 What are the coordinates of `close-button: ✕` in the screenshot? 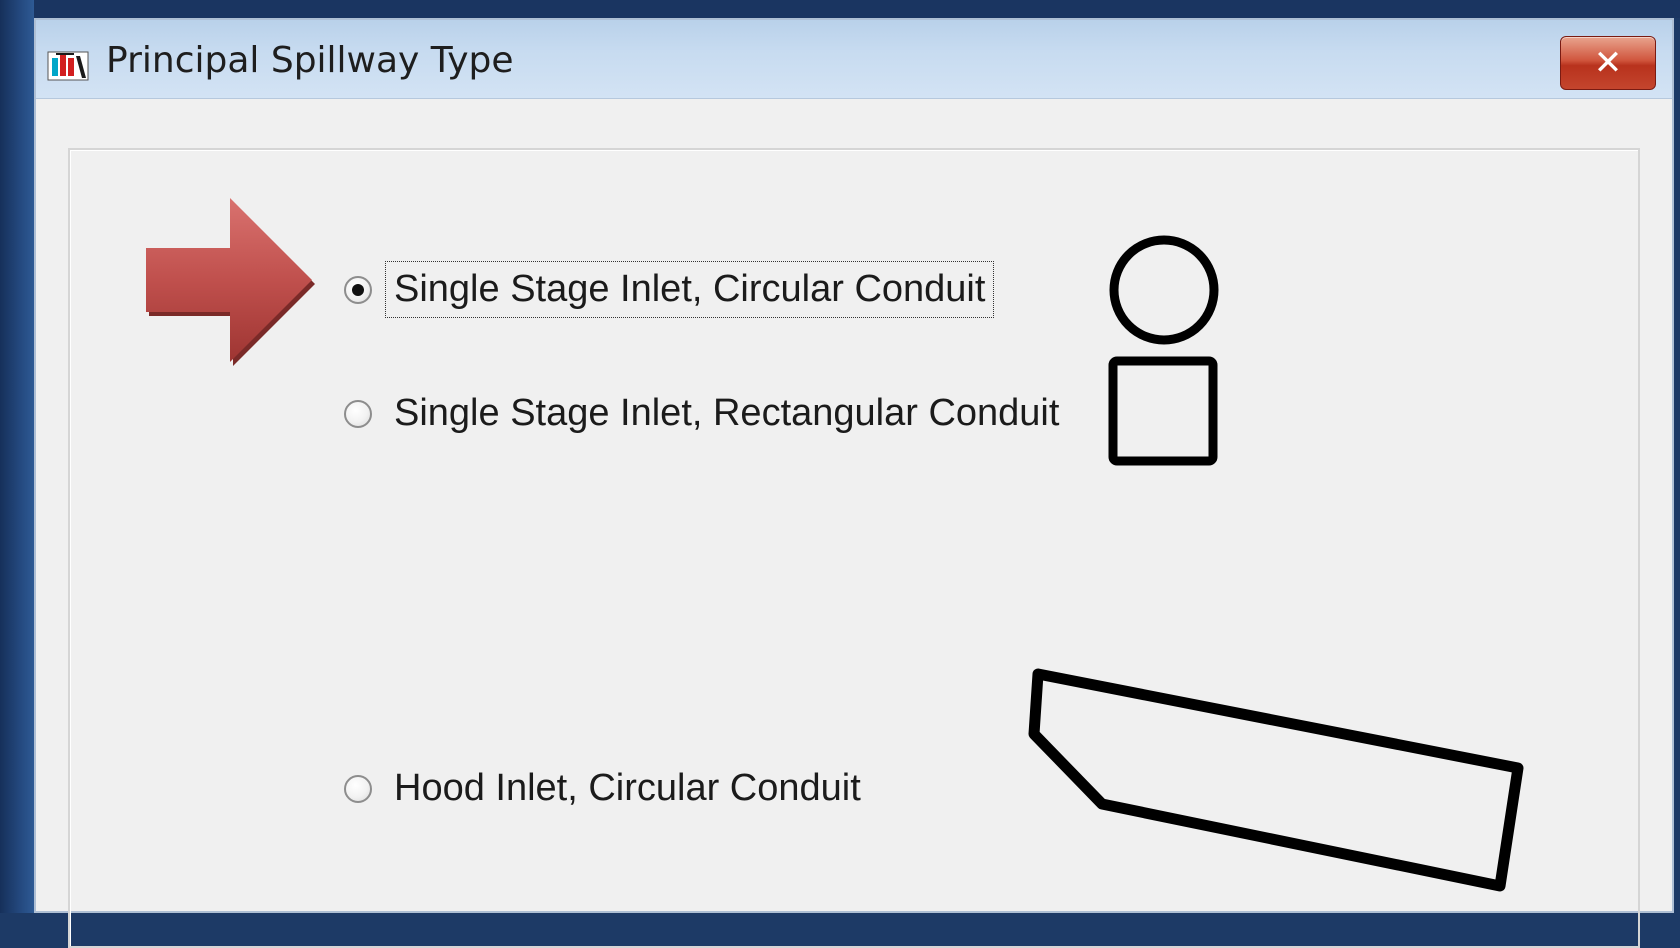 It's located at (1608, 63).